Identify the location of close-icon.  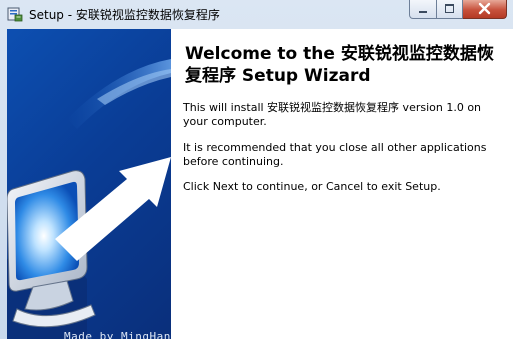
(484, 8).